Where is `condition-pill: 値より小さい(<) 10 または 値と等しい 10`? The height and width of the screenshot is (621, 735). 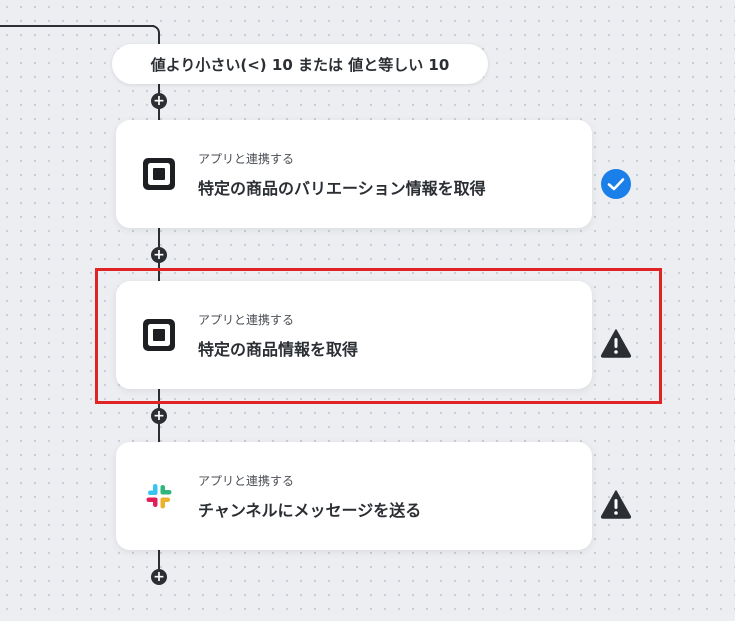 condition-pill: 値より小さい(<) 10 または 値と等しい 10 is located at coordinates (300, 64).